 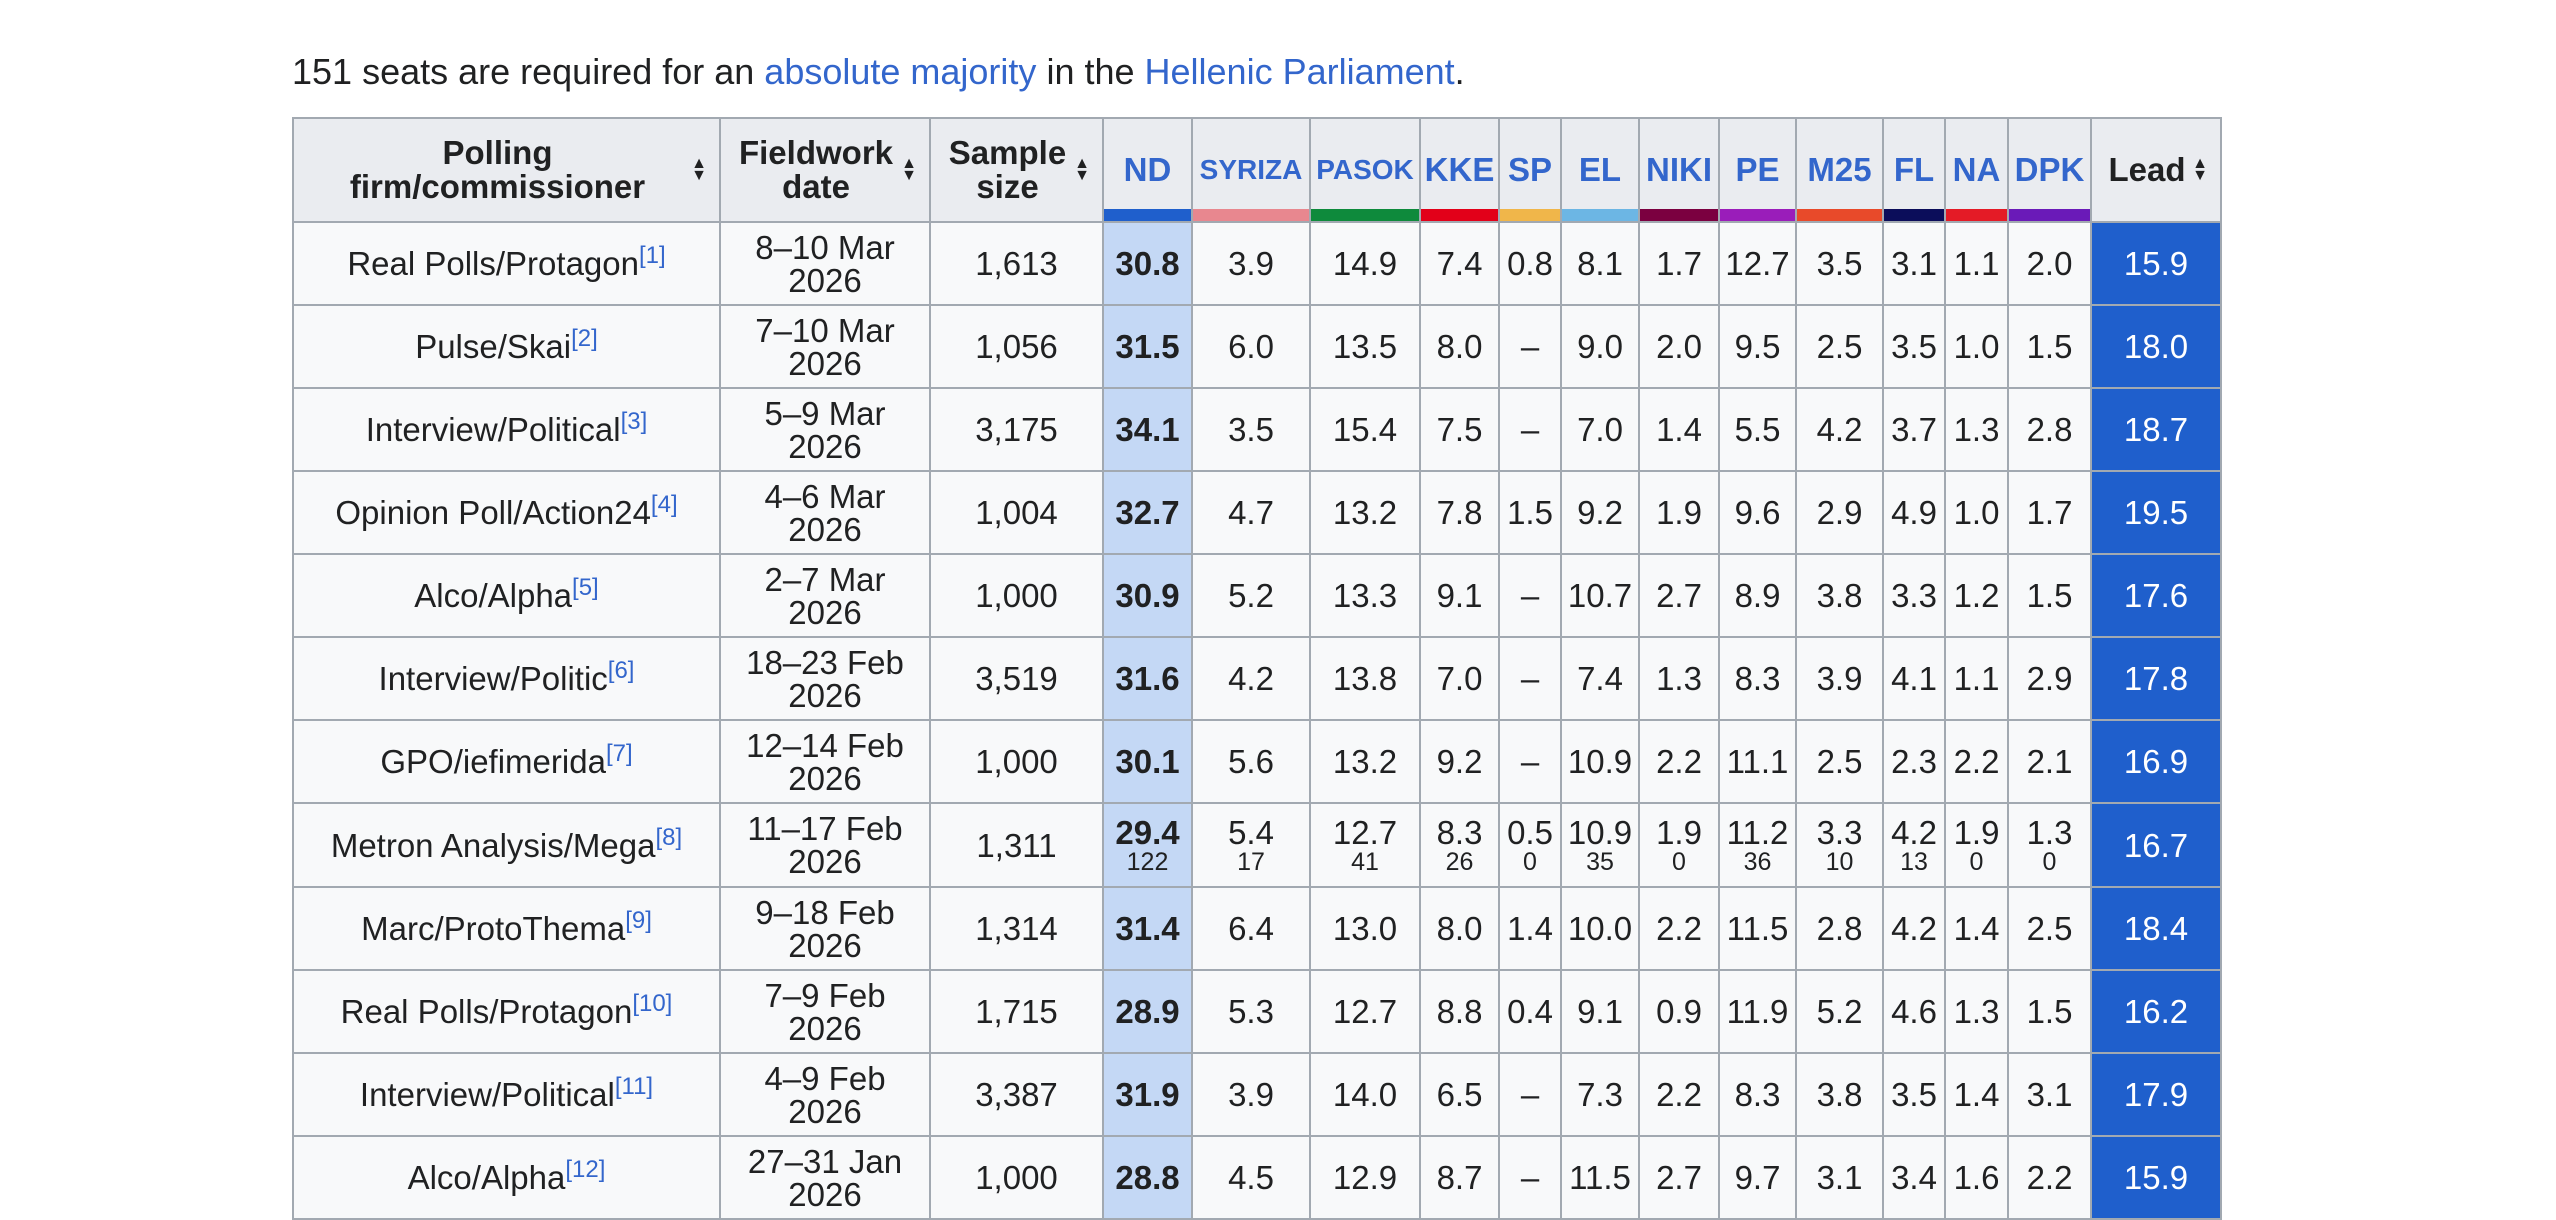 I want to click on reference-link: [10], so click(x=652, y=1003).